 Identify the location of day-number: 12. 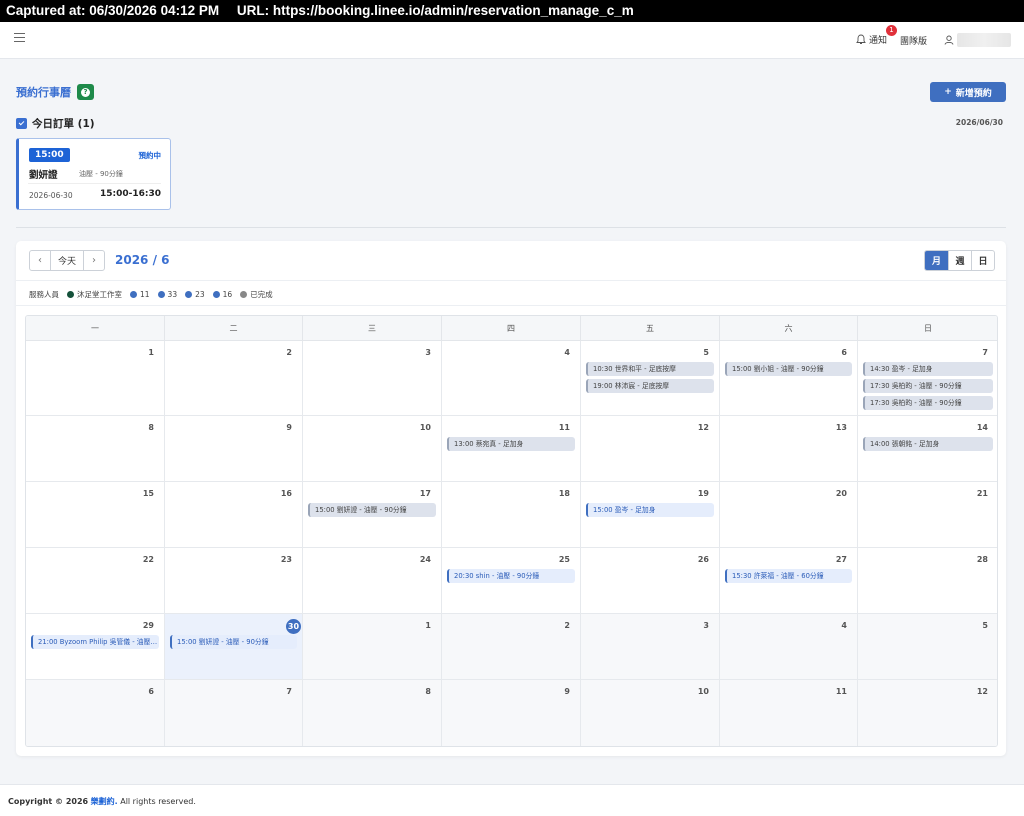
(703, 427).